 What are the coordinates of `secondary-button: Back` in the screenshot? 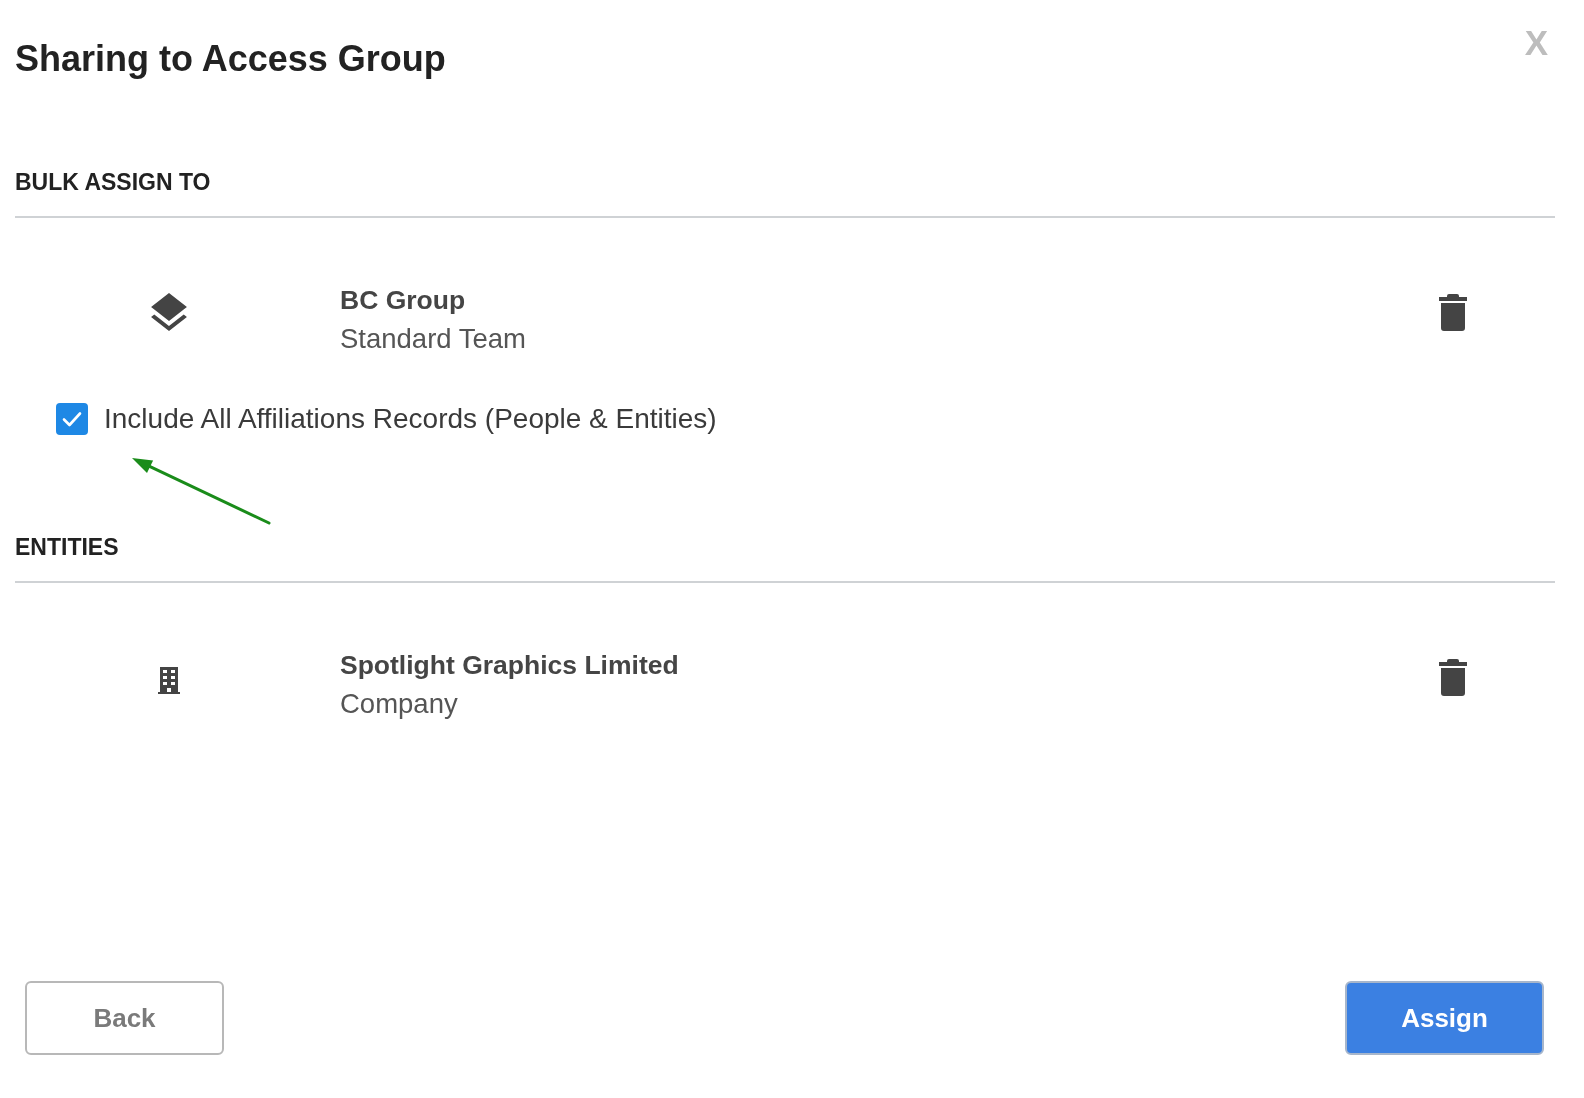 It's located at (124, 1018).